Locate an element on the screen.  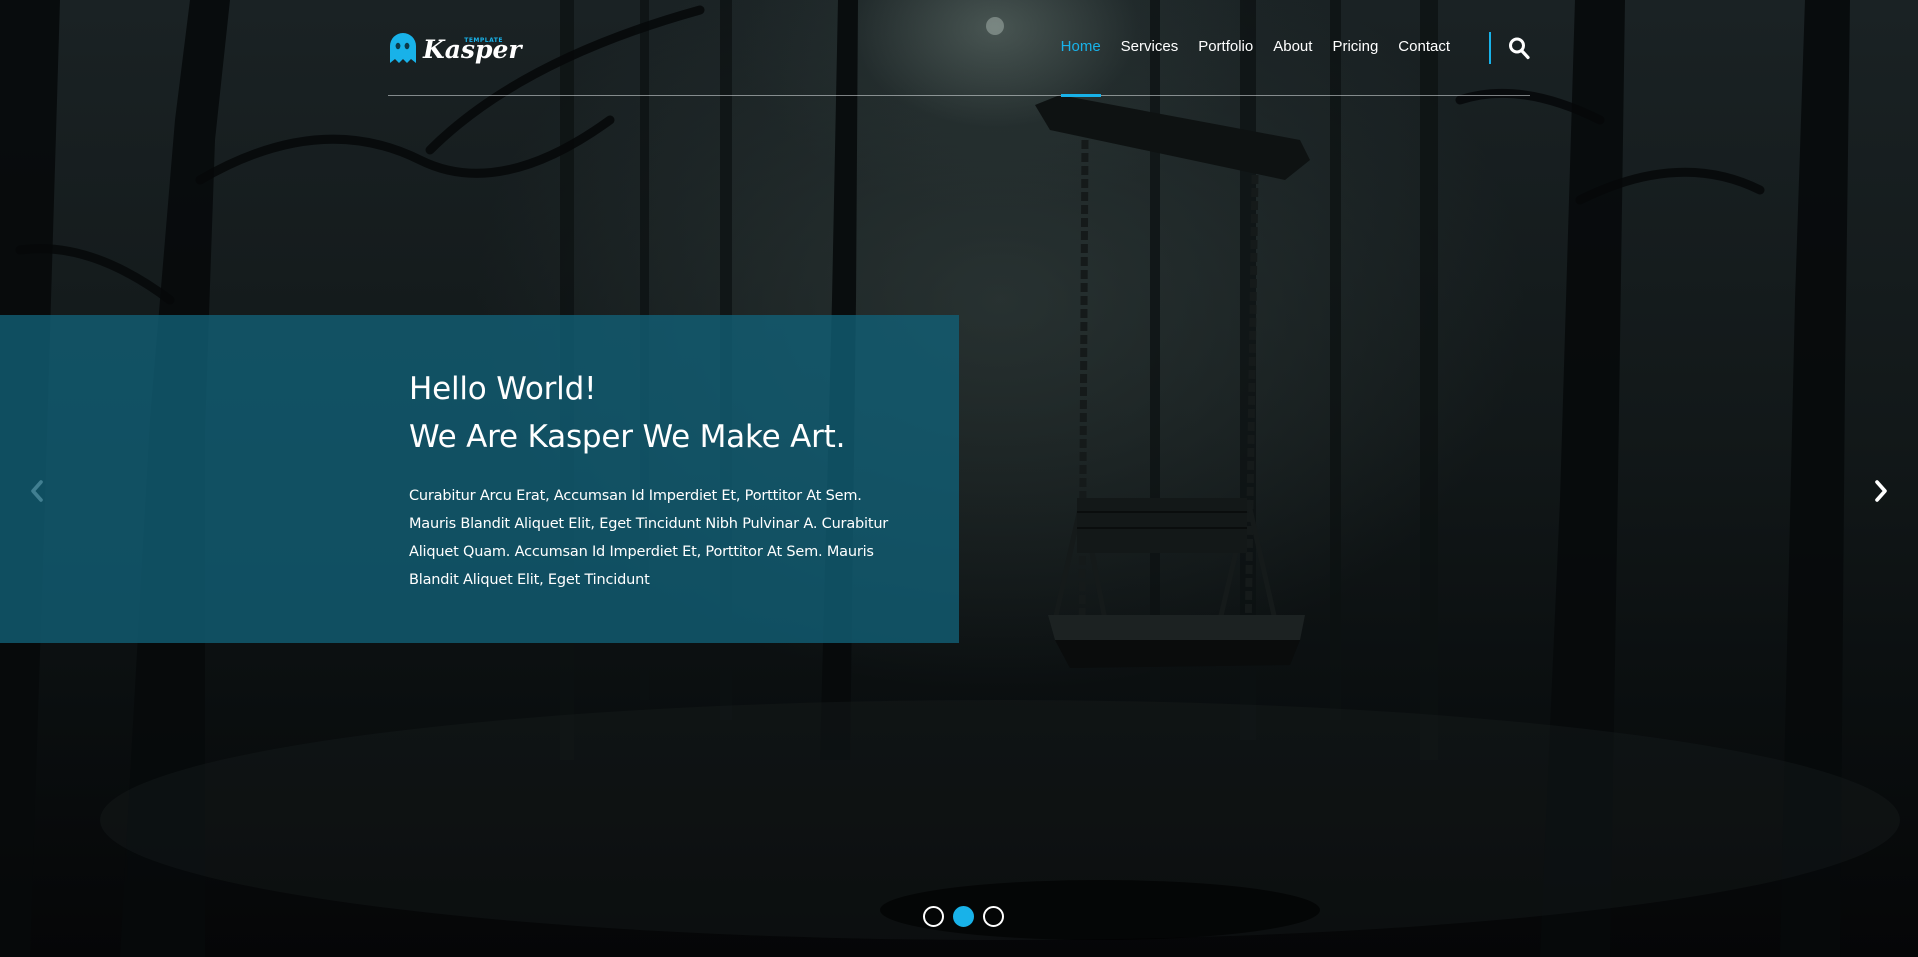
logo: TEMPLATE Kasper is located at coordinates (455, 46).